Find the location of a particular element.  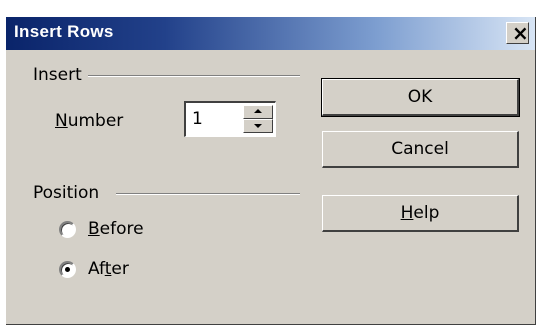

radio-after-circle is located at coordinates (67, 269).